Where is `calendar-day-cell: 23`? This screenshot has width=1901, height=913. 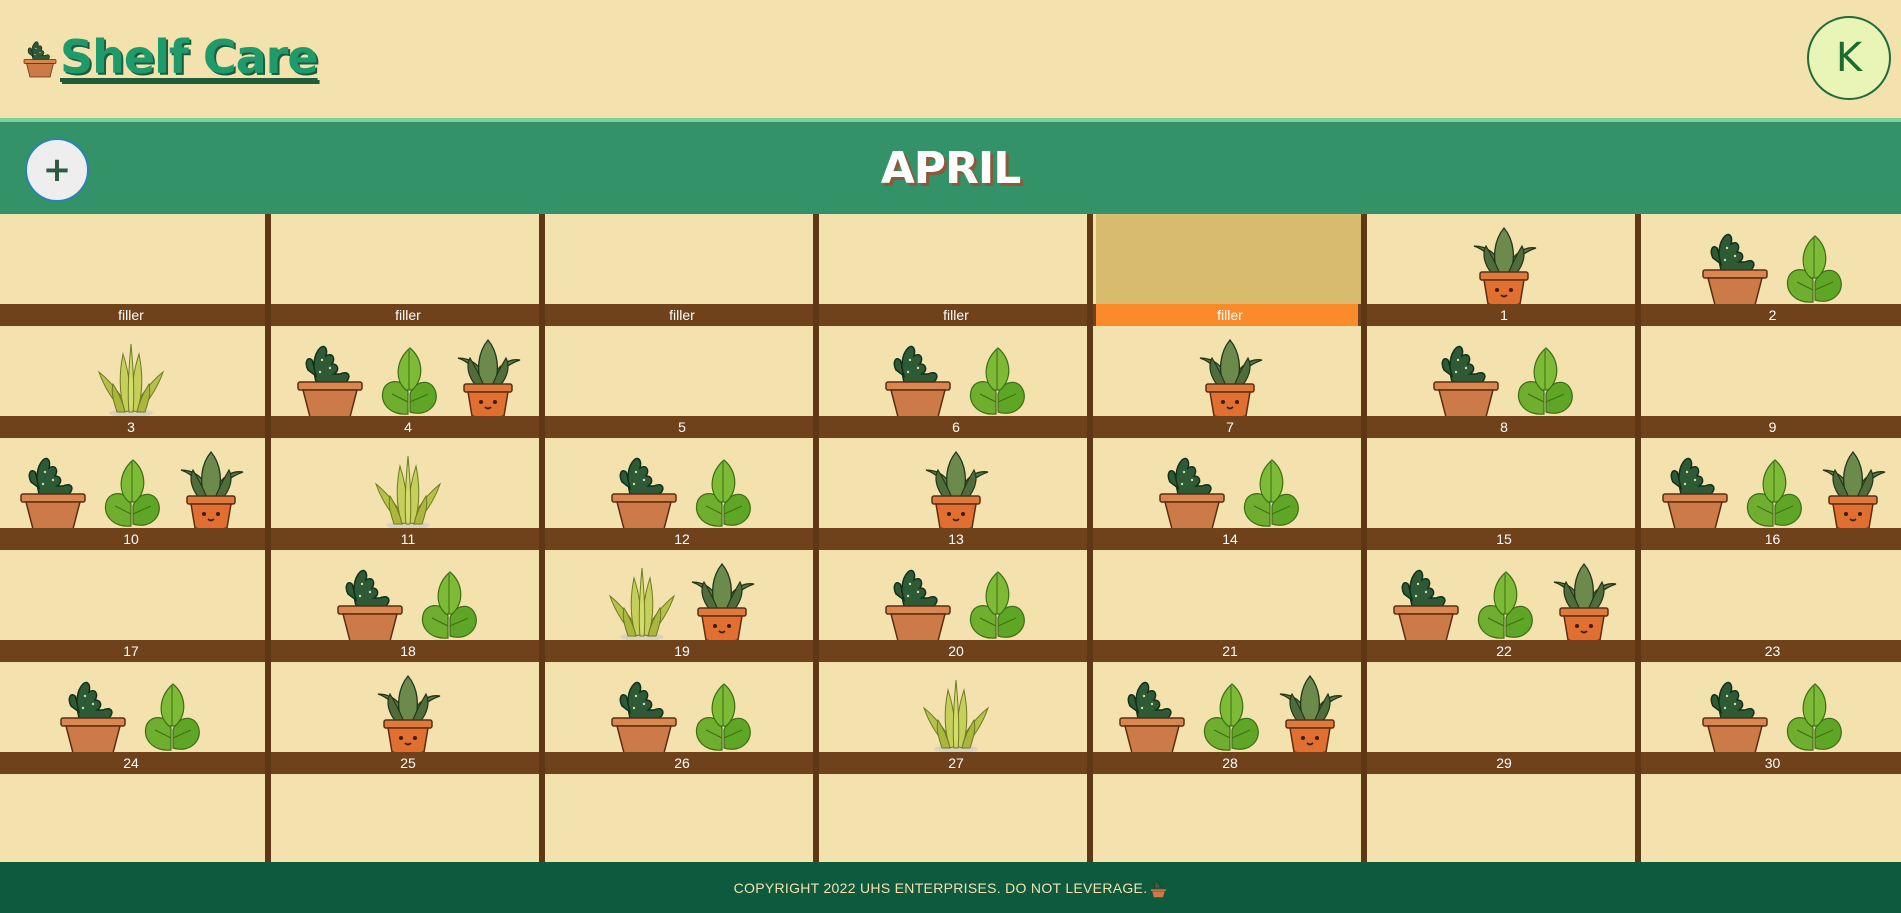
calendar-day-cell: 23 is located at coordinates (1772, 606).